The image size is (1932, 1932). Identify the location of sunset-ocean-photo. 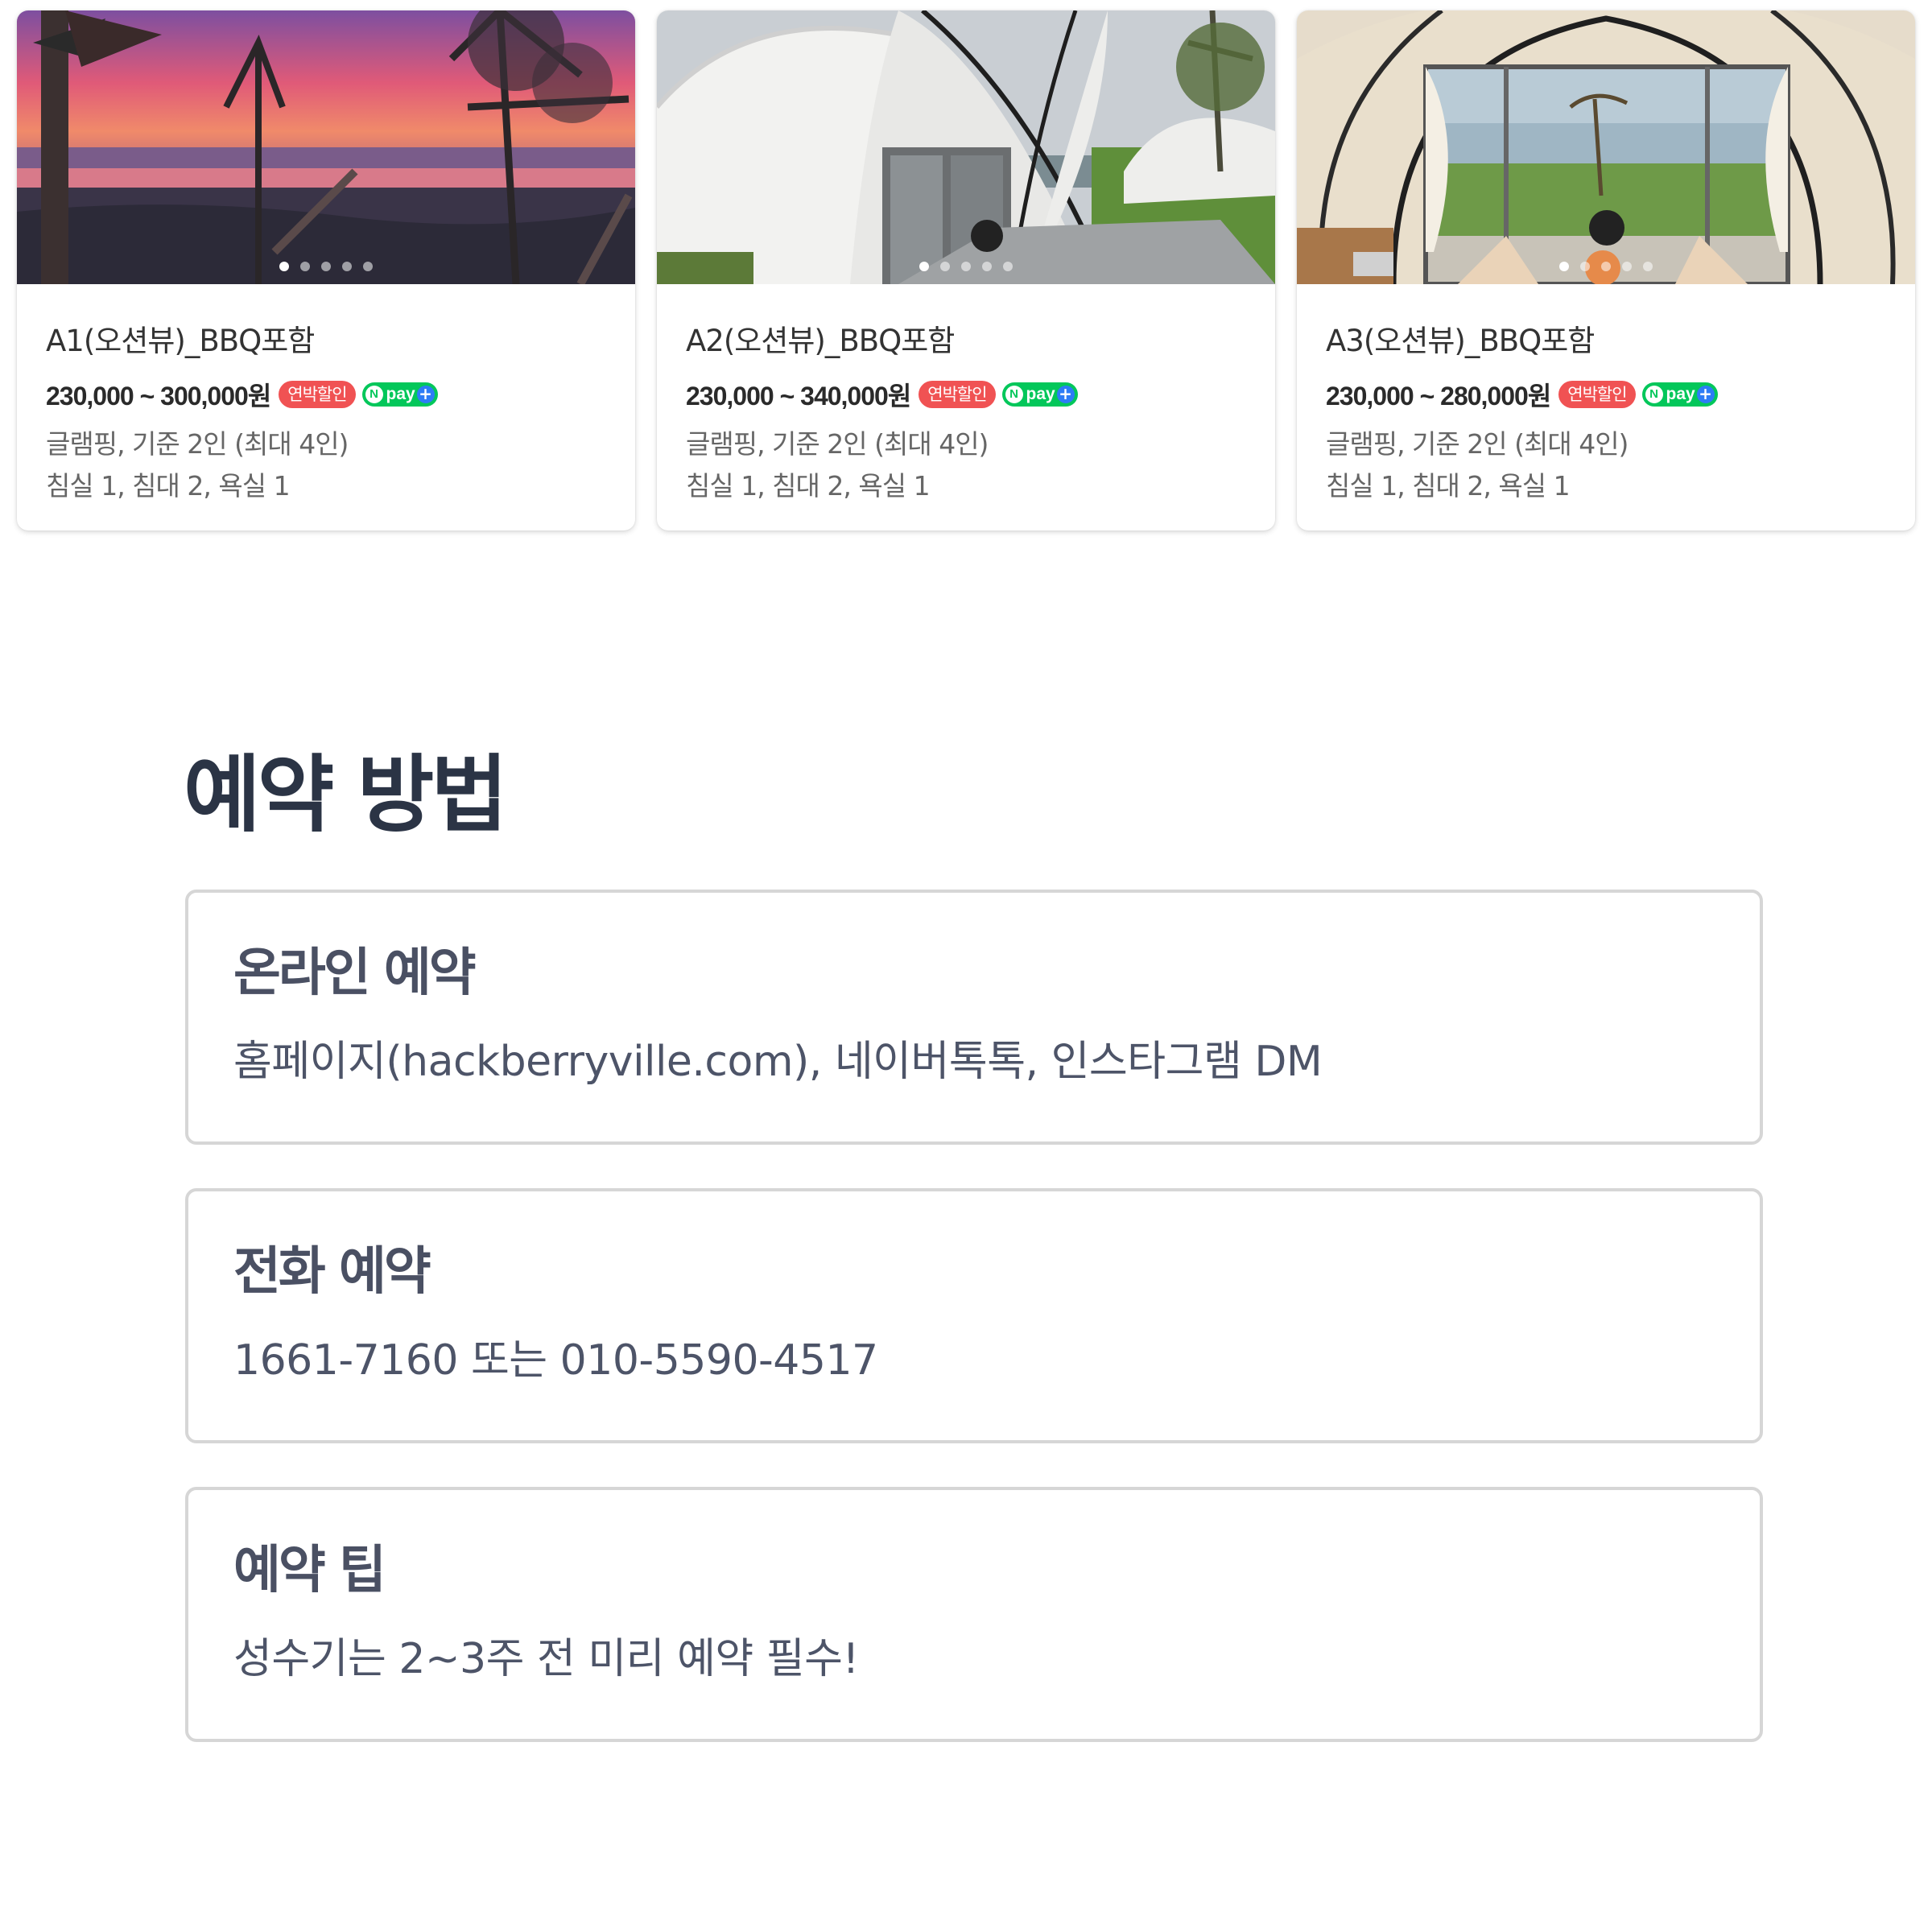
(326, 147).